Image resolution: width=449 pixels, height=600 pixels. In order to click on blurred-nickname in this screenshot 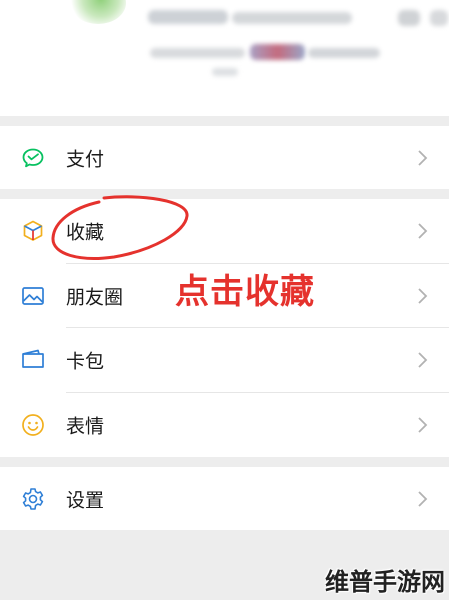, I will do `click(188, 17)`.